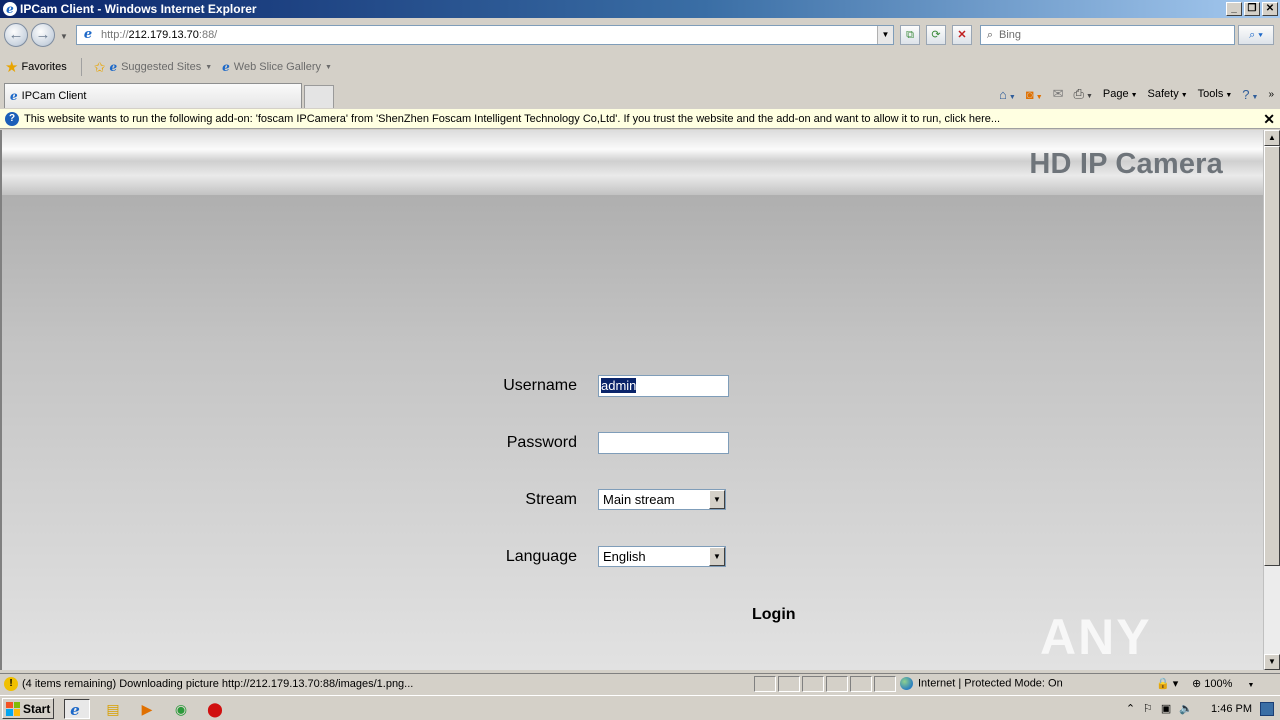  I want to click on protected-mode-icon: 🔒 ▾, so click(1167, 683).